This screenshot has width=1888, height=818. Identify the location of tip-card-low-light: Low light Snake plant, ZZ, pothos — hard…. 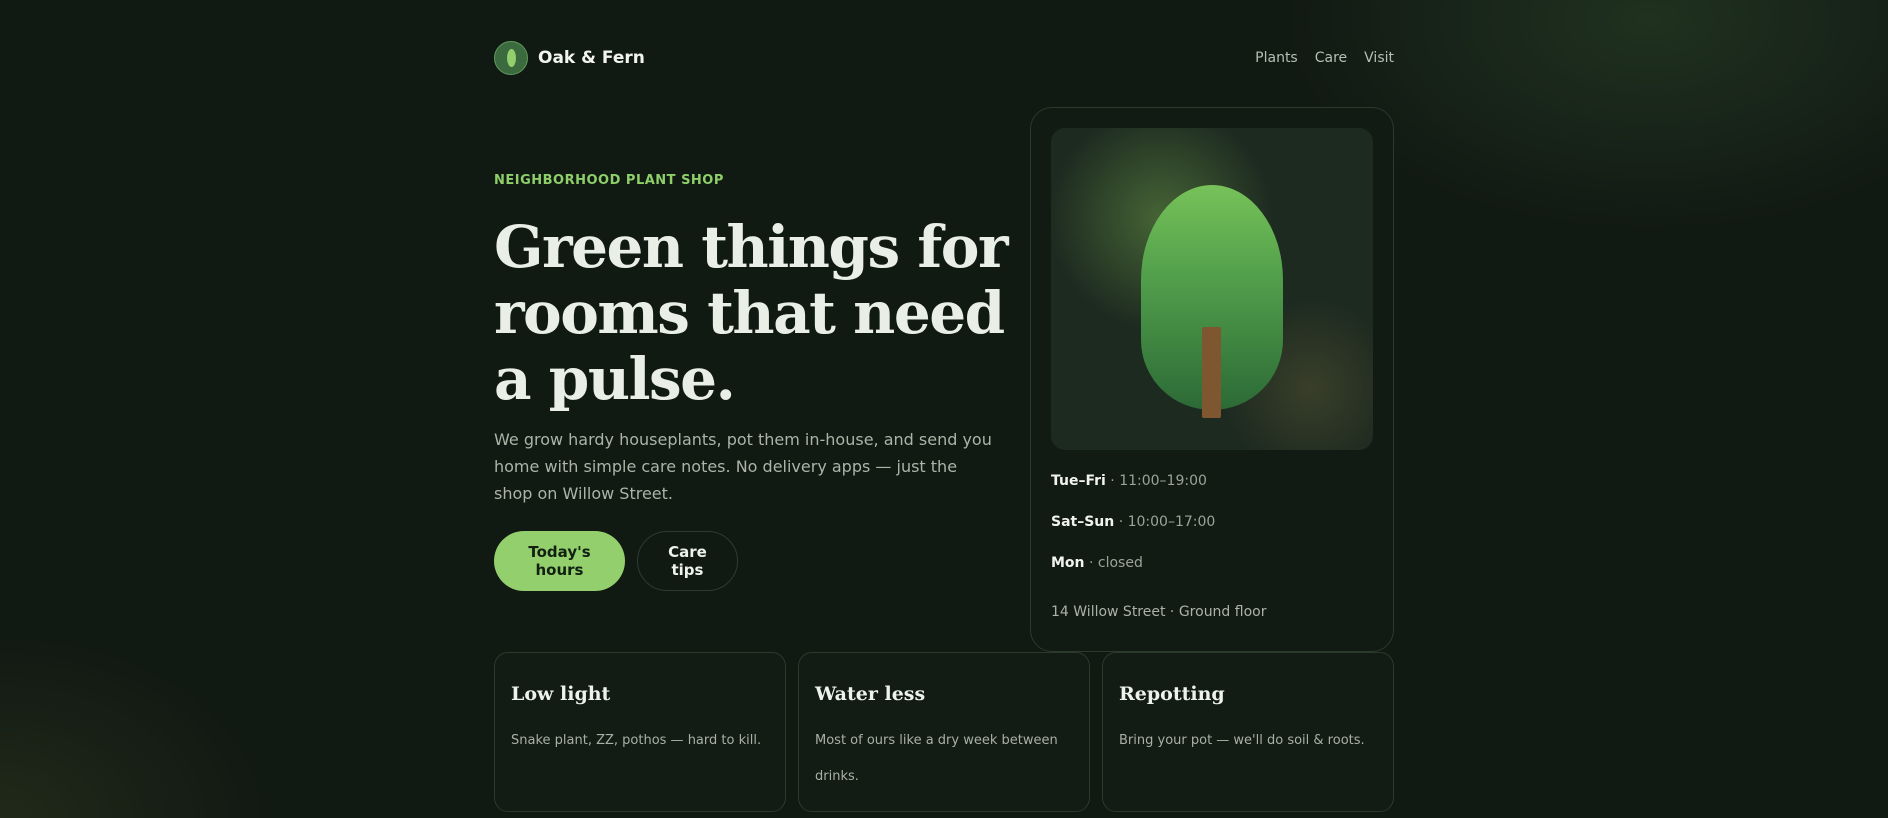
(640, 732).